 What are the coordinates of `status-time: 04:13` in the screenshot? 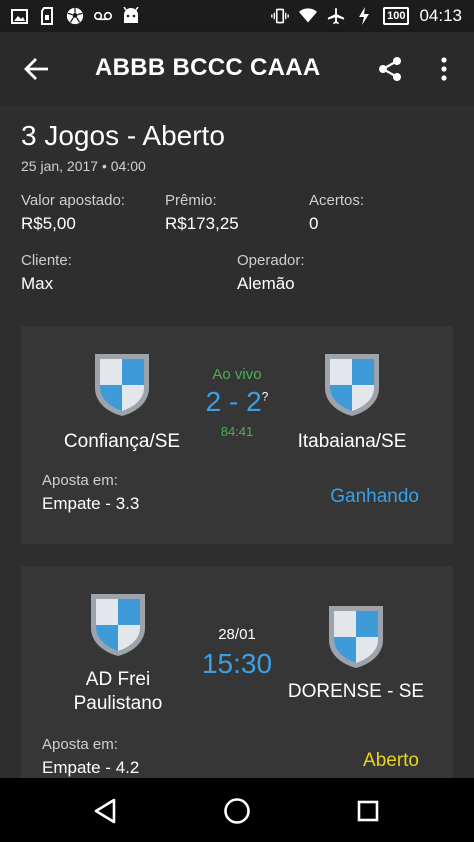 It's located at (440, 15).